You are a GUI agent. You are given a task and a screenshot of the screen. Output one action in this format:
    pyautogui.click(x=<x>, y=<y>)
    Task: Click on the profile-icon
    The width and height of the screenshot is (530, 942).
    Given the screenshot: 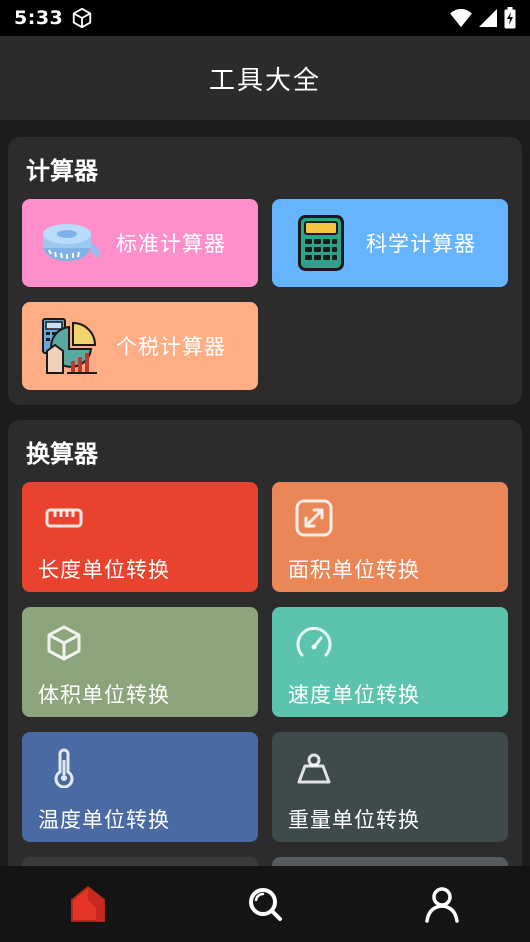 What is the action you would take?
    pyautogui.click(x=441, y=905)
    